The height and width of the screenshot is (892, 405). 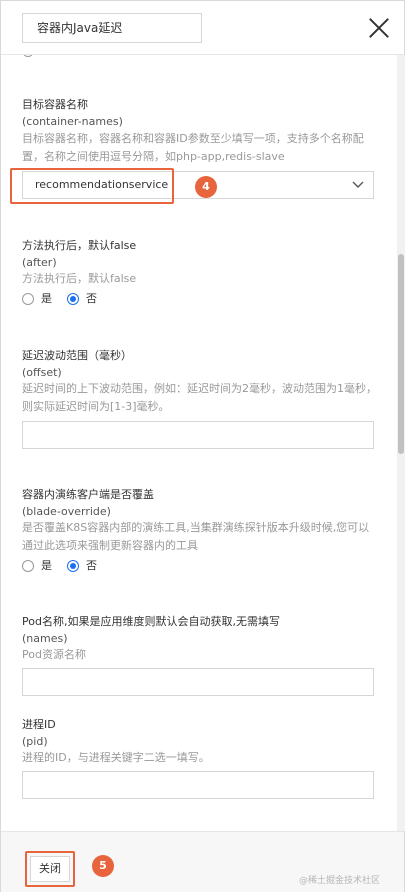 I want to click on highlight-box-step5, so click(x=50, y=869).